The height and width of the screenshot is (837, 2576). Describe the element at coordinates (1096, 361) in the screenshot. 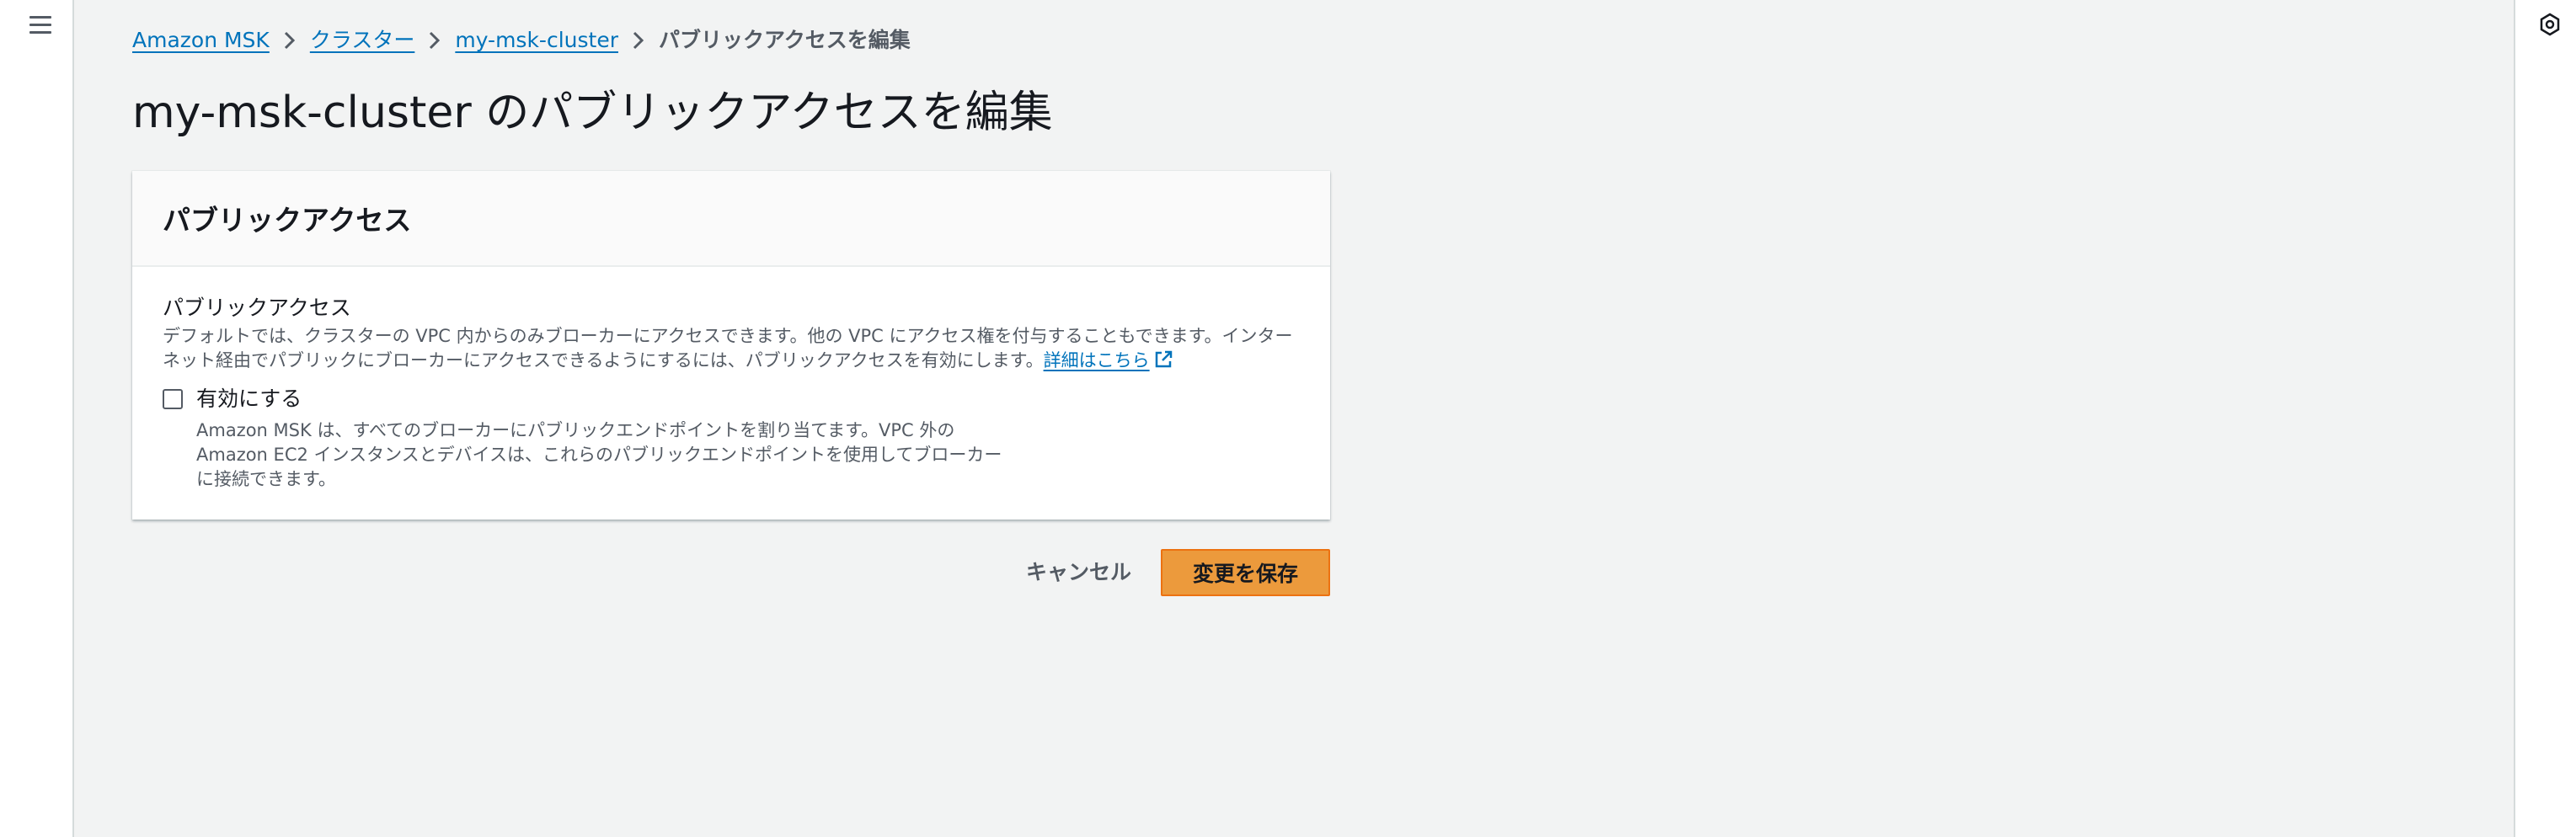

I see `learn-more-label: 詳細はこちら` at that location.